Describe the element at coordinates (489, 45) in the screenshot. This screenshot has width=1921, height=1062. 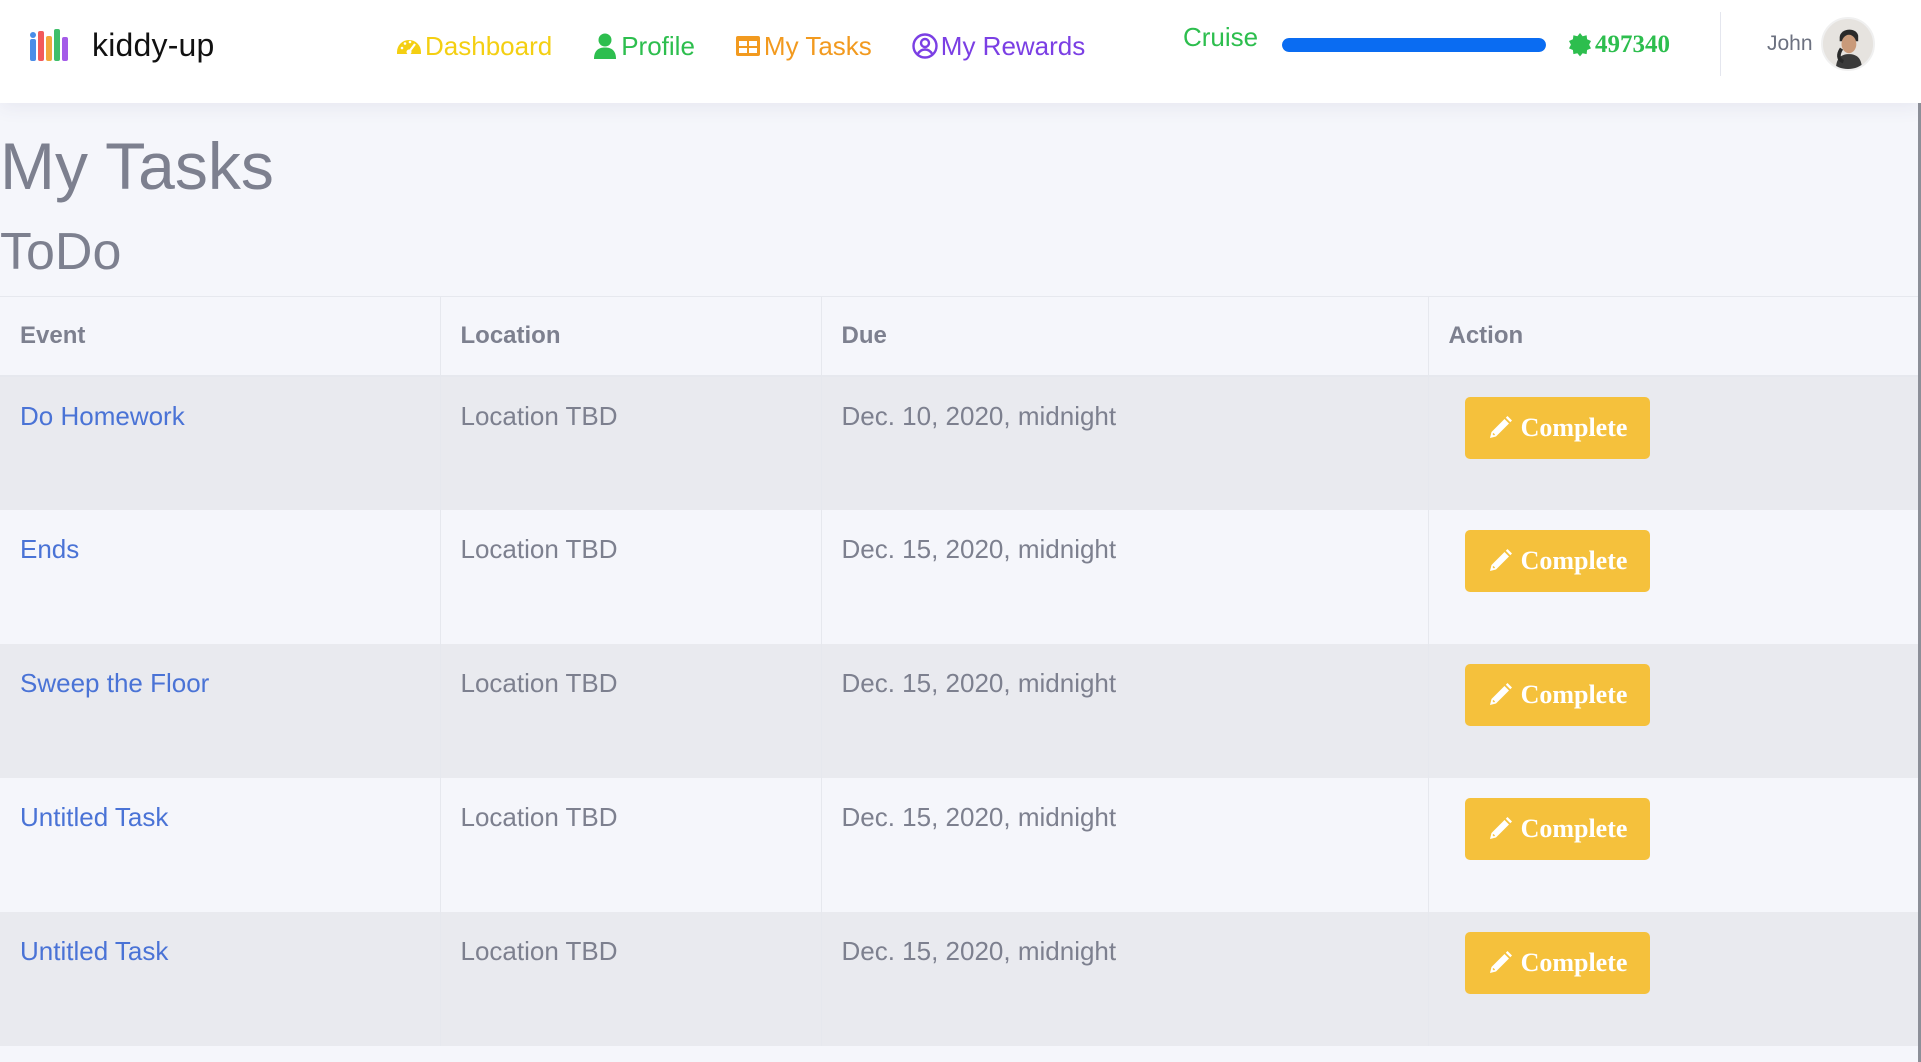
I see `nav-dashboard-label: Dashboard` at that location.